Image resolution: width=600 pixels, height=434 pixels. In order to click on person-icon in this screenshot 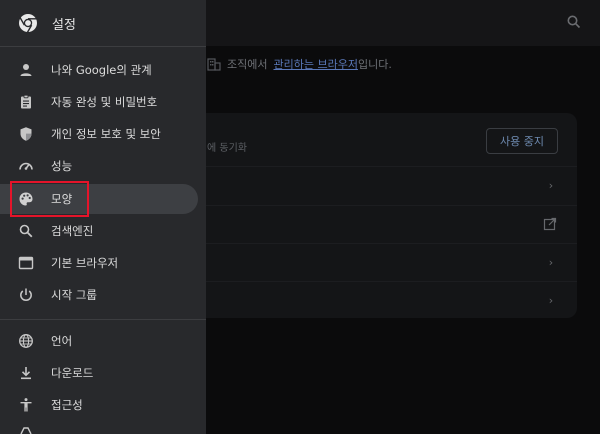, I will do `click(26, 70)`.